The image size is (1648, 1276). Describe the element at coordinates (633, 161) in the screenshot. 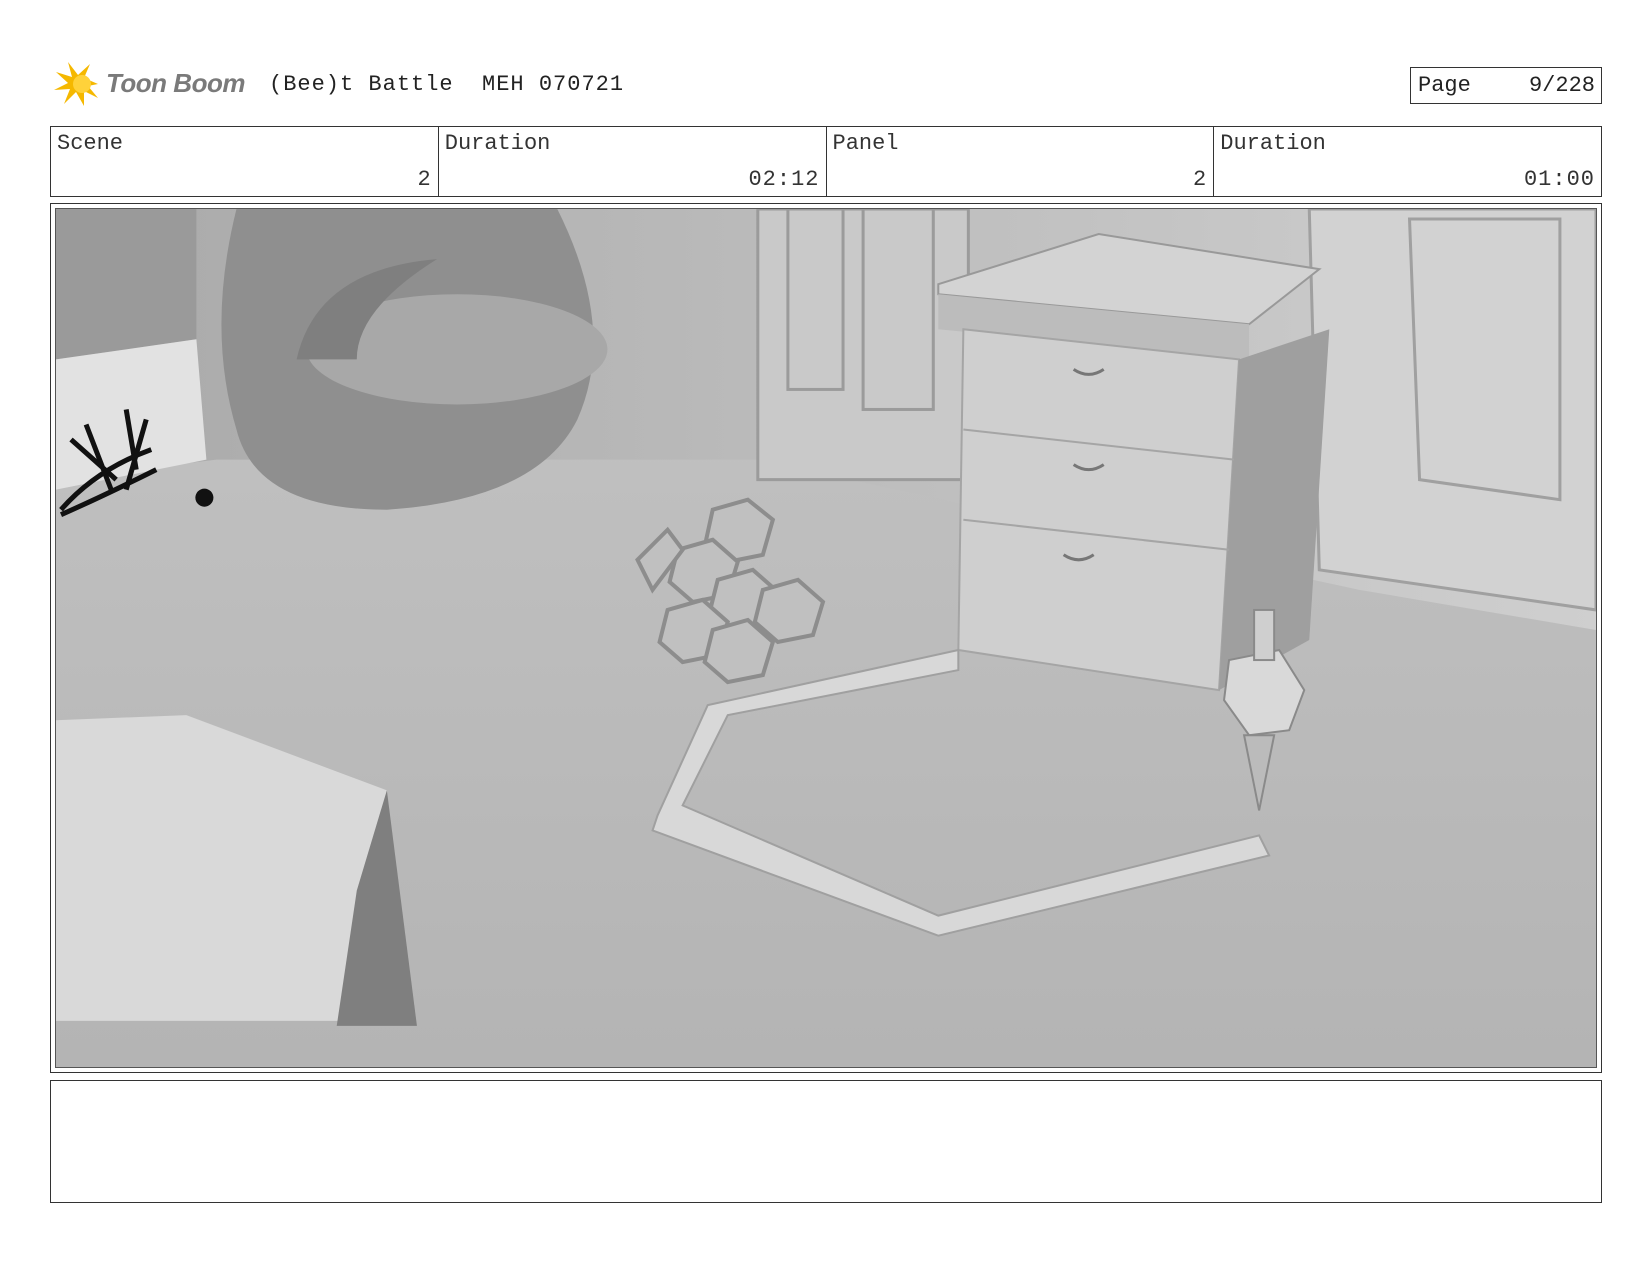

I see `scene-duration-cell: Duration 02:12` at that location.